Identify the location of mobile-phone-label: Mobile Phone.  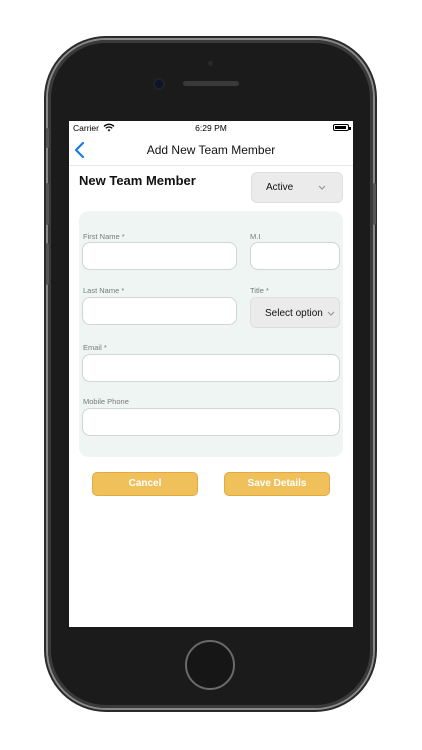
(106, 401).